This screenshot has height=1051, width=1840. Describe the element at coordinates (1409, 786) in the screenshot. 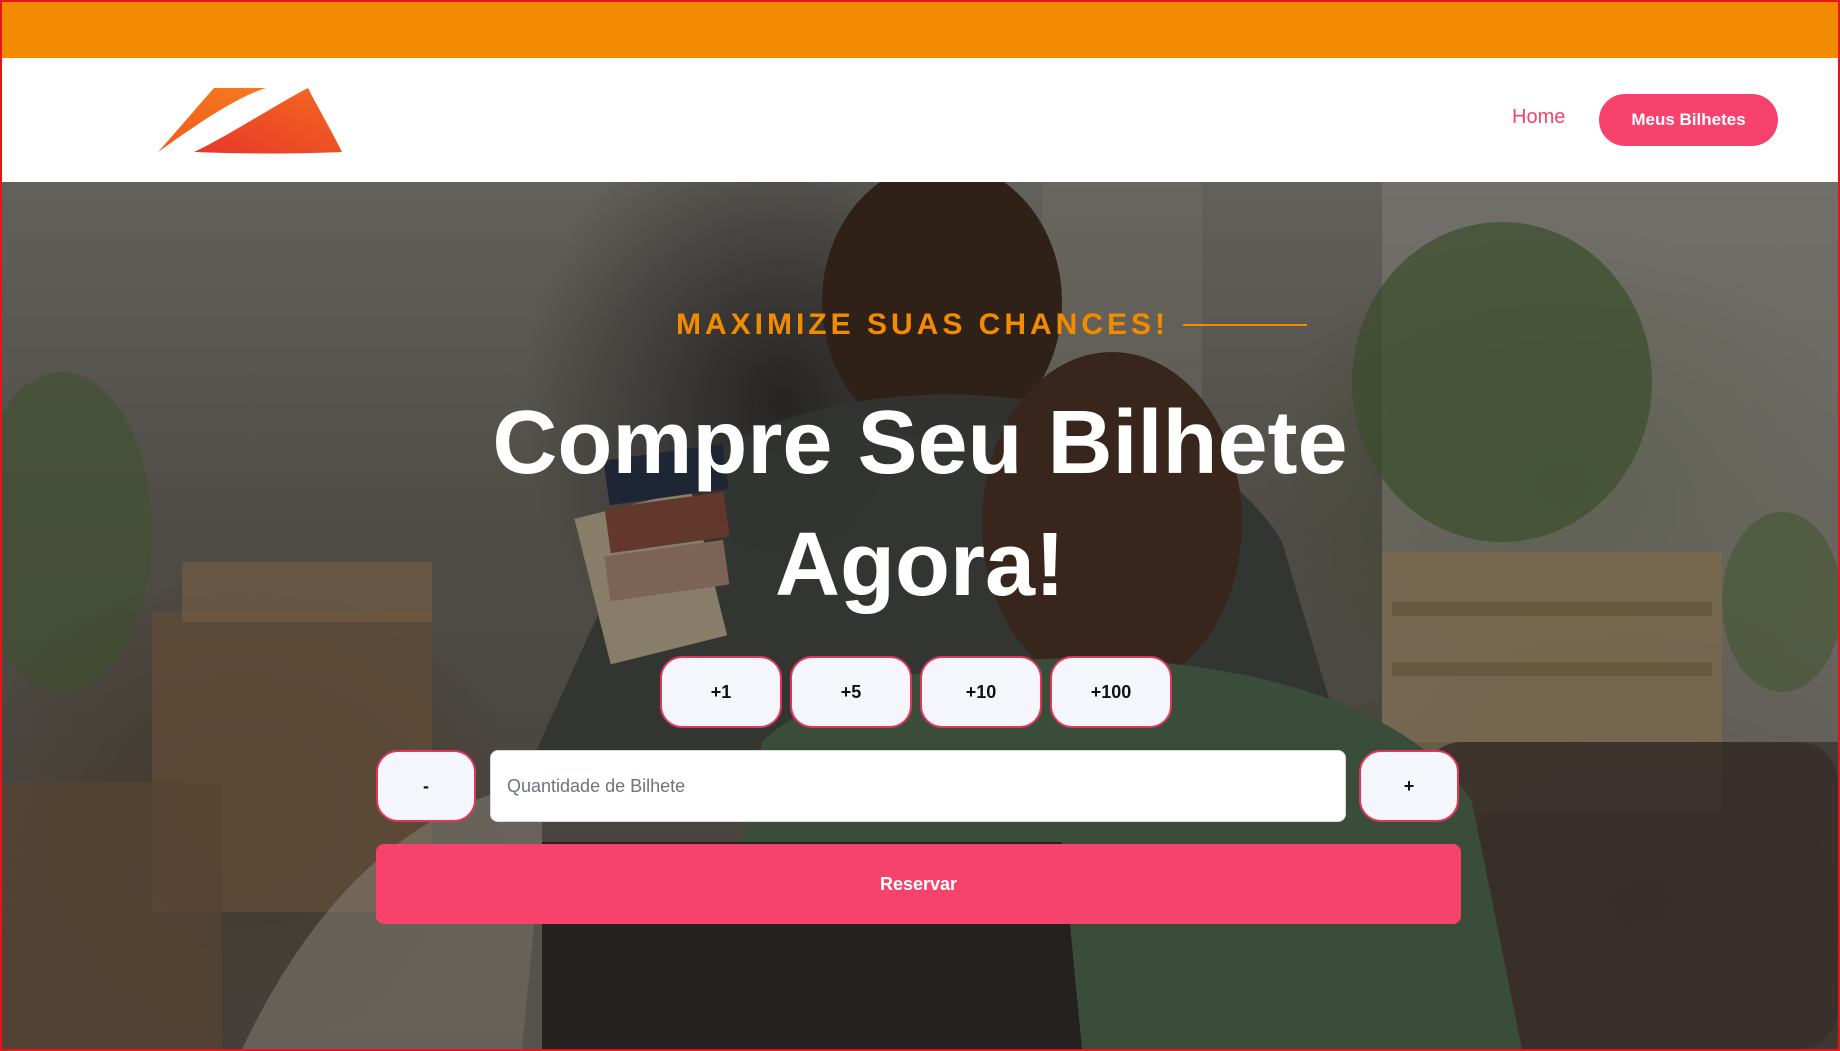

I see `increment-button: +` at that location.